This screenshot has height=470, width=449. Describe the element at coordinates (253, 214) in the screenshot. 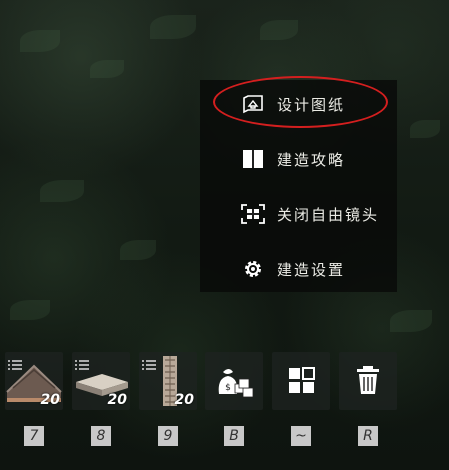

I see `camera-frame-icon` at that location.